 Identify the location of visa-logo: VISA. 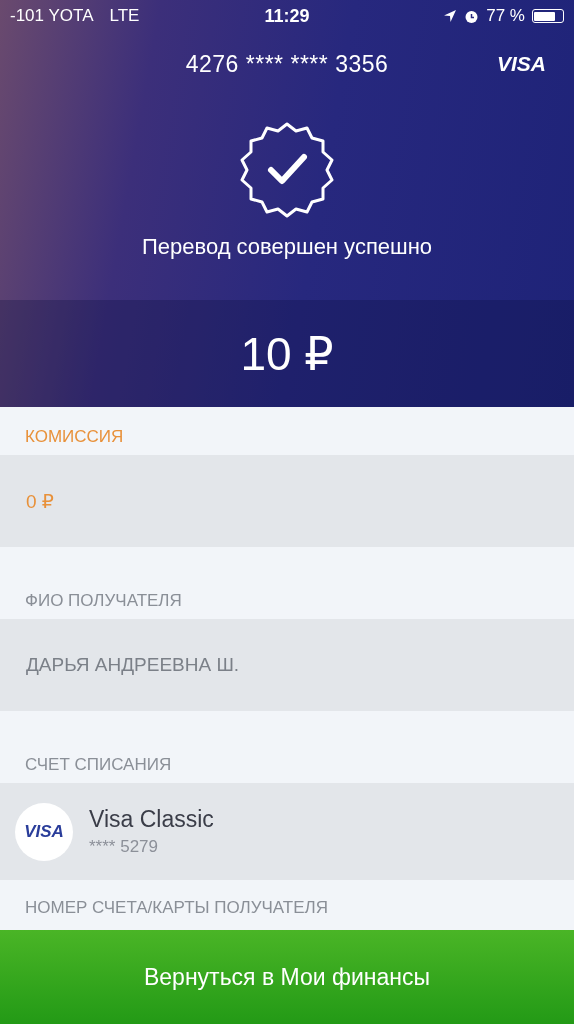
(44, 831).